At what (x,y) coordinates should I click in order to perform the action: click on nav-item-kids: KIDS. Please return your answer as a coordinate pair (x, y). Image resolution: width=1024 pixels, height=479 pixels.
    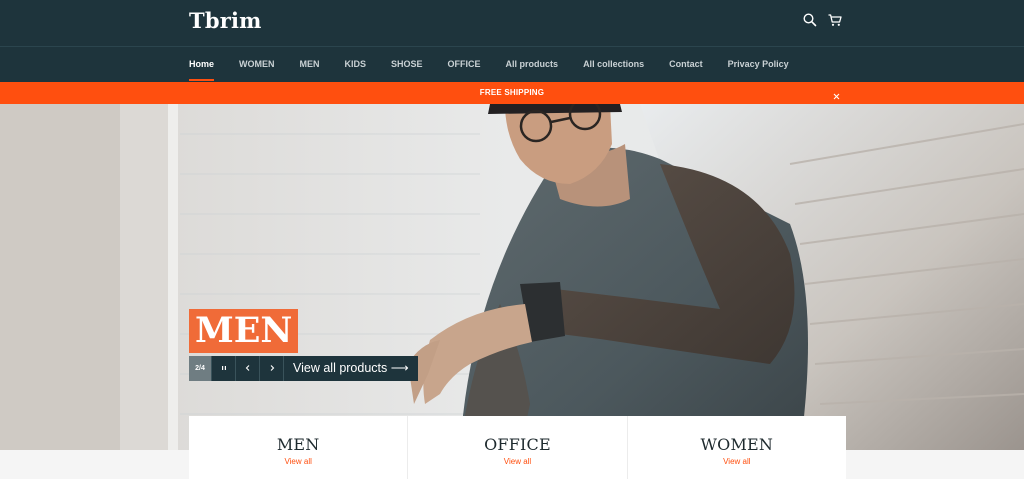
    Looking at the image, I should click on (356, 64).